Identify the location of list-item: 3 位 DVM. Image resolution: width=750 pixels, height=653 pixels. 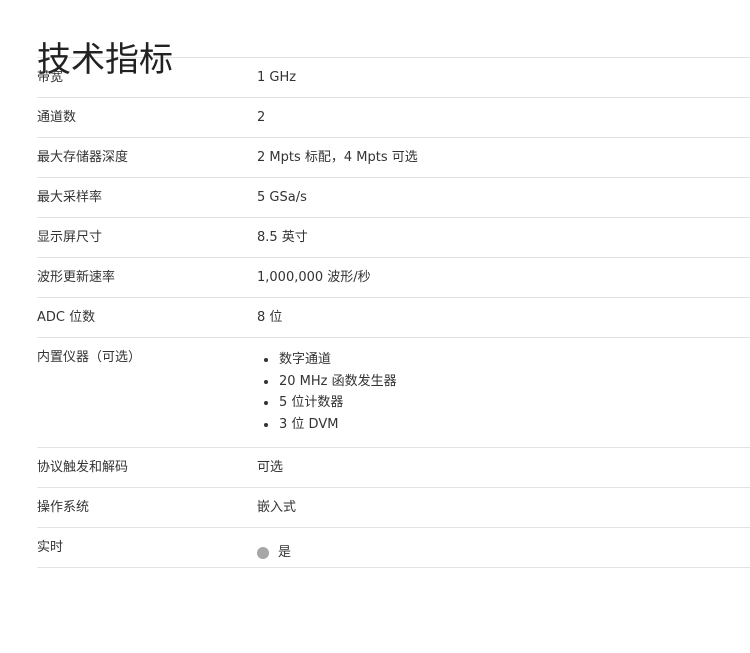
(503, 425).